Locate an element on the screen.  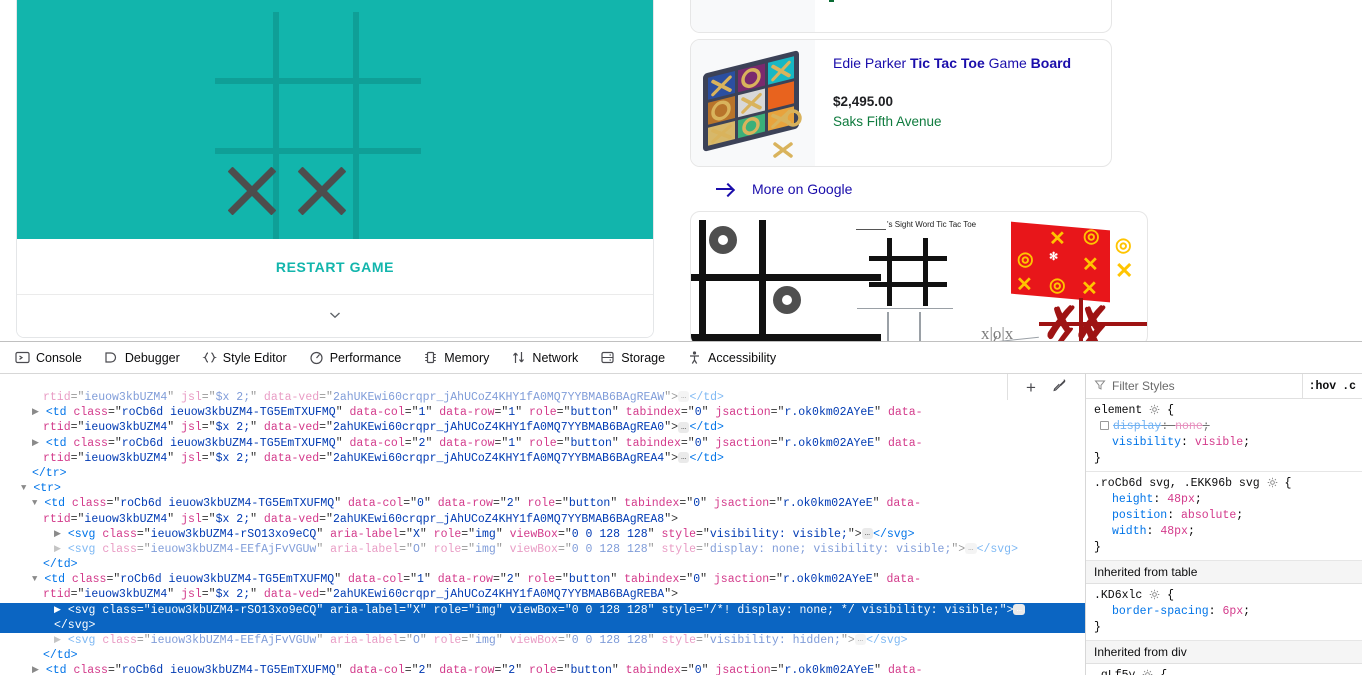
css-property: position is located at coordinates (1139, 515).